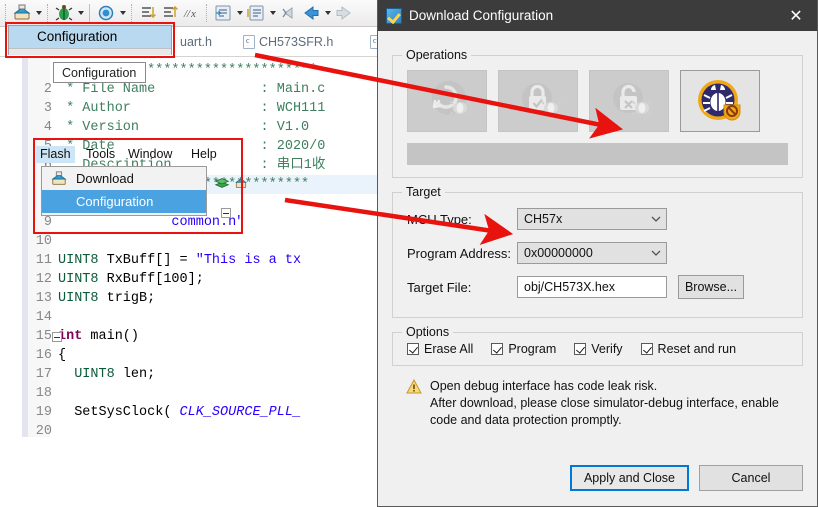  I want to click on menu-flash: Flash, so click(55, 154).